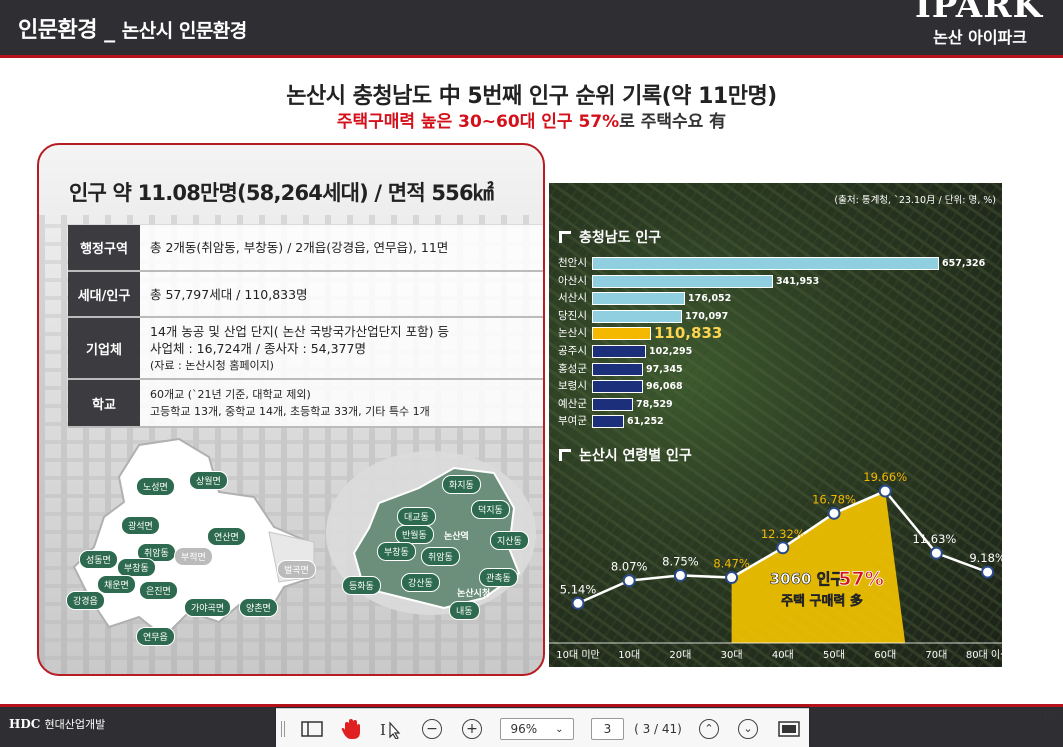 This screenshot has height=747, width=1063. I want to click on age-category-label-4: 40대, so click(783, 655).